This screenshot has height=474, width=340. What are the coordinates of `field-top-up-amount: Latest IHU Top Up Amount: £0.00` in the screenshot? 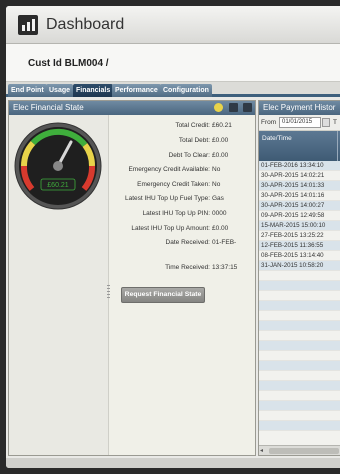 It's located at (183, 230).